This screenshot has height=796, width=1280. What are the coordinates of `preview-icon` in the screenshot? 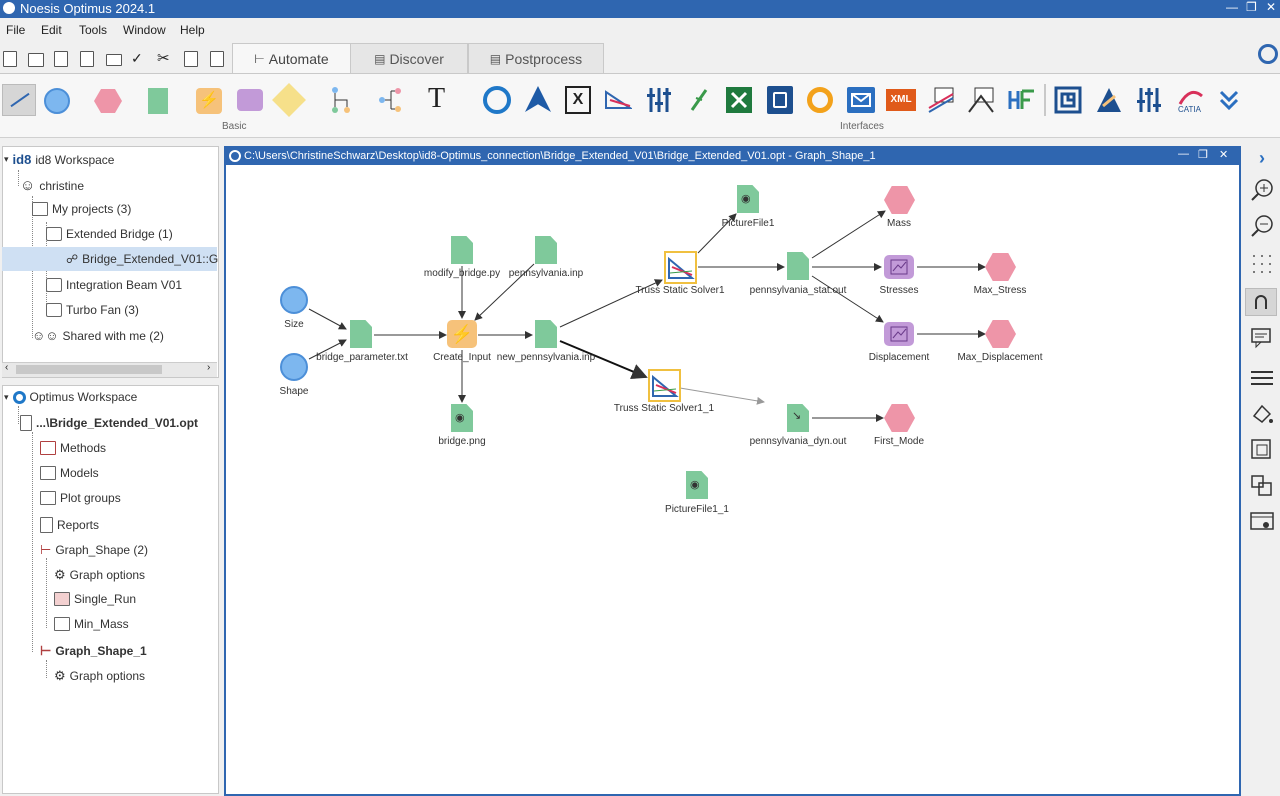 It's located at (1262, 521).